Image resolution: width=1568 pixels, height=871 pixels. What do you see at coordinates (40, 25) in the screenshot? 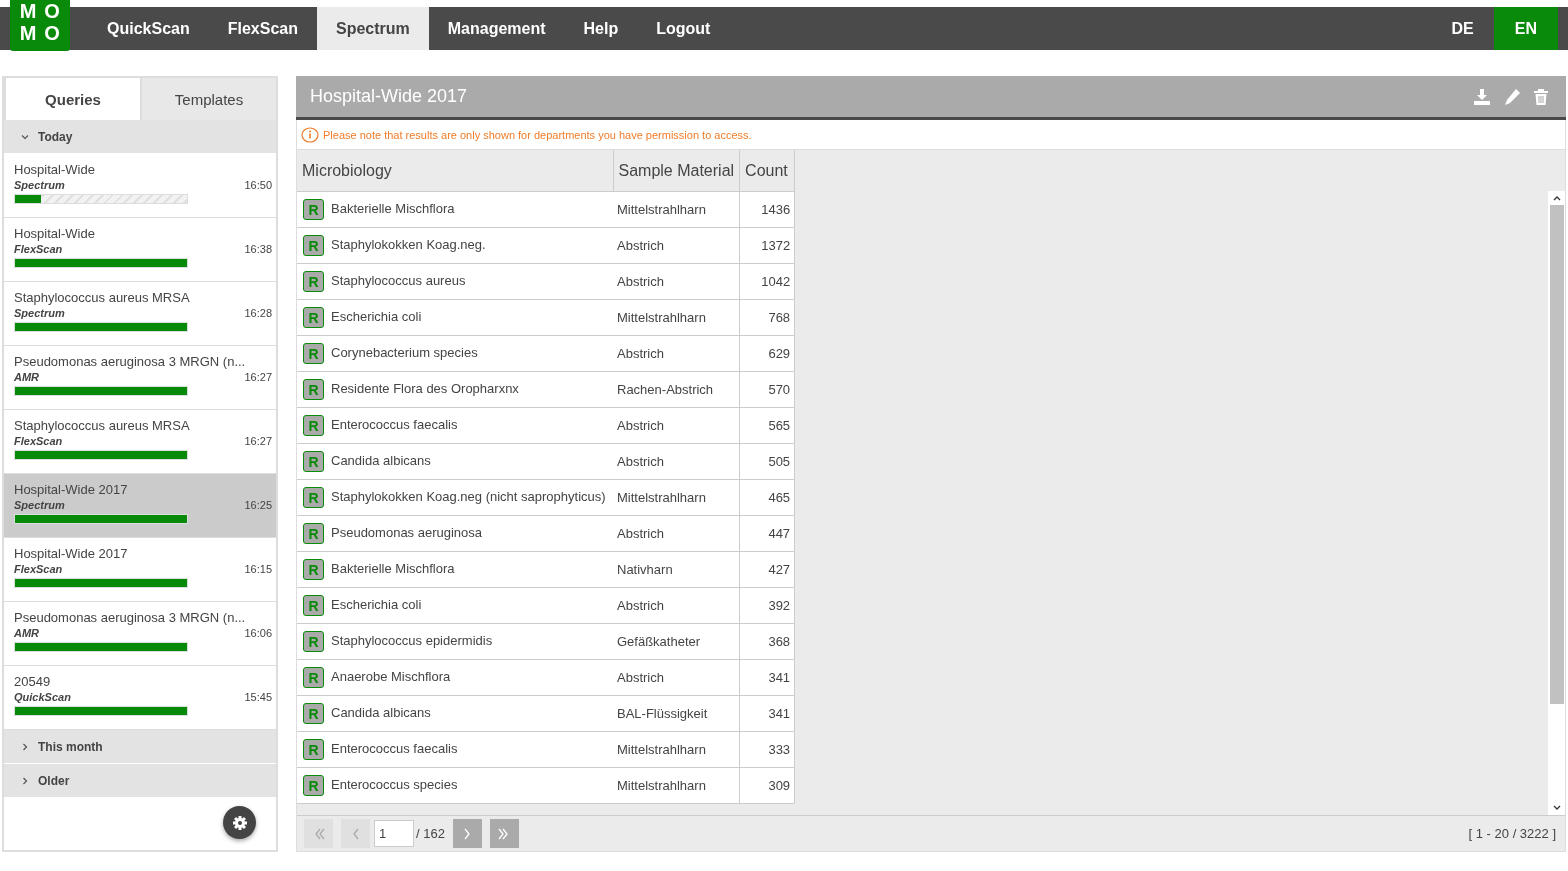
I see `logo: M O M O` at bounding box center [40, 25].